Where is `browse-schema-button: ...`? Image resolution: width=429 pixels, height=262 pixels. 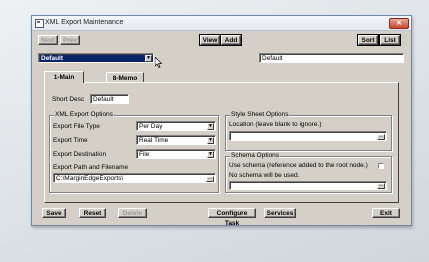 browse-schema-button: ... is located at coordinates (381, 186).